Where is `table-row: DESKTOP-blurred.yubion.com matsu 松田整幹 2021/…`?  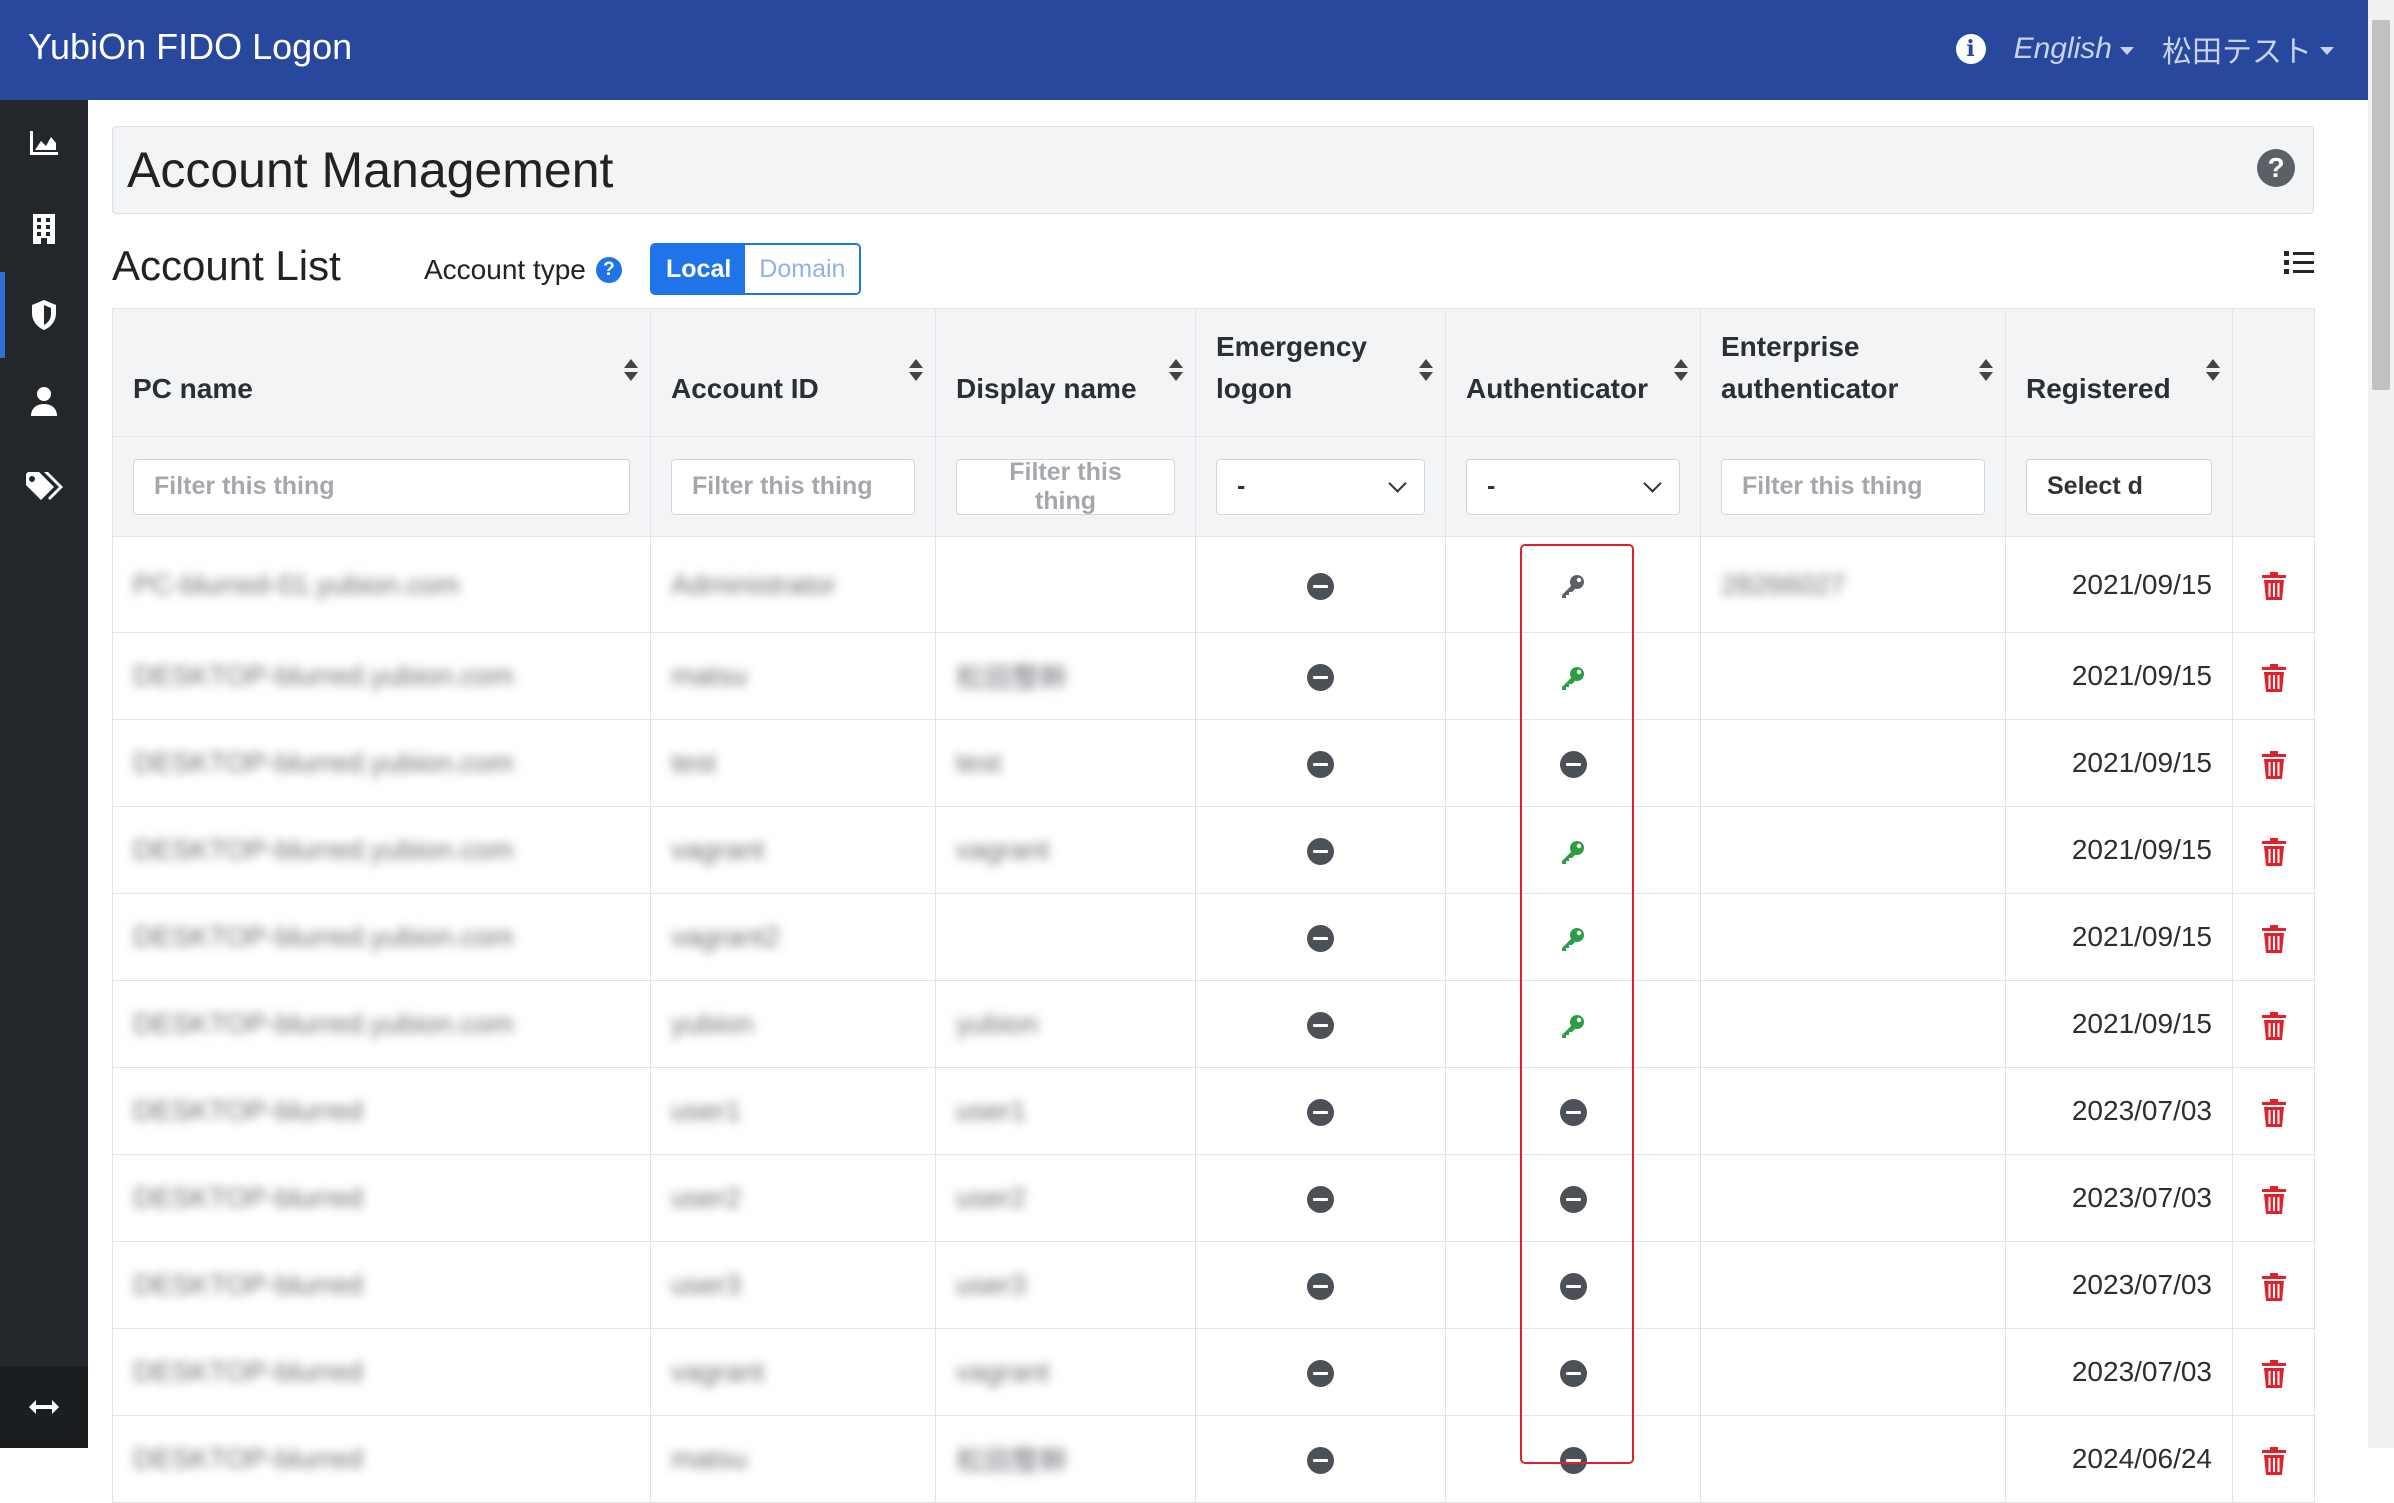 table-row: DESKTOP-blurred.yubion.com matsu 松田整幹 2021/… is located at coordinates (1213, 676).